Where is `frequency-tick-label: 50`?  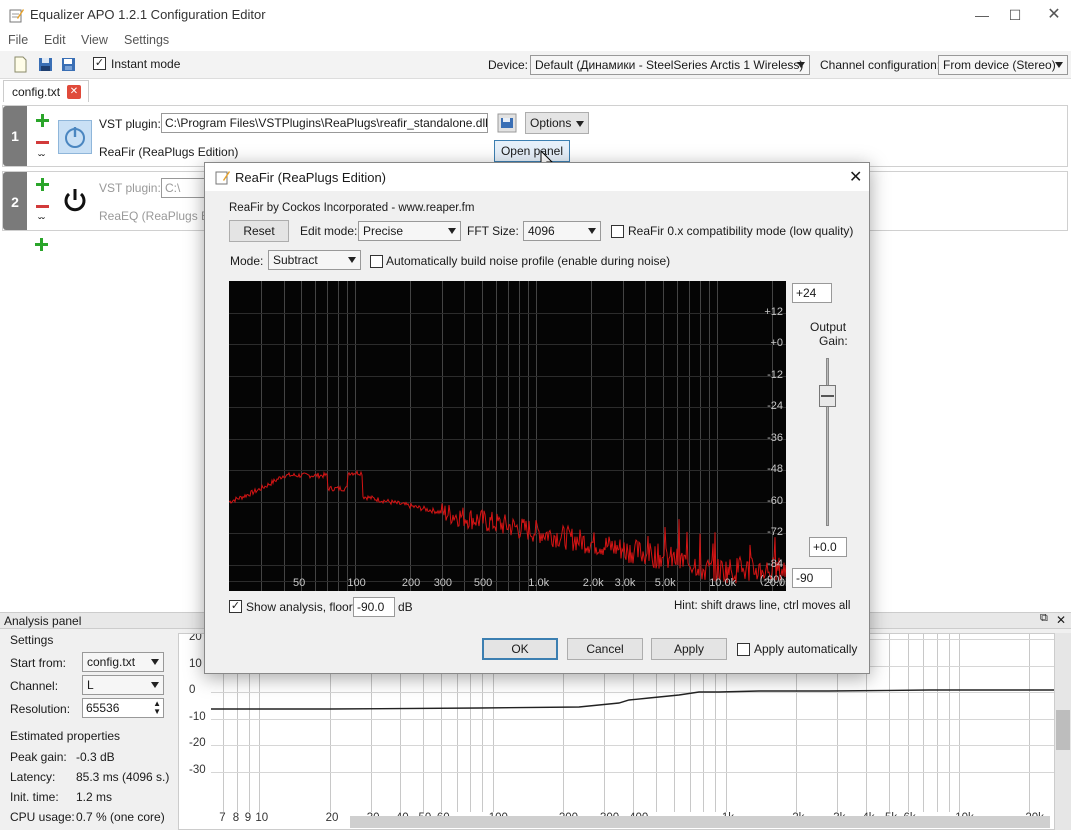 frequency-tick-label: 50 is located at coordinates (299, 583).